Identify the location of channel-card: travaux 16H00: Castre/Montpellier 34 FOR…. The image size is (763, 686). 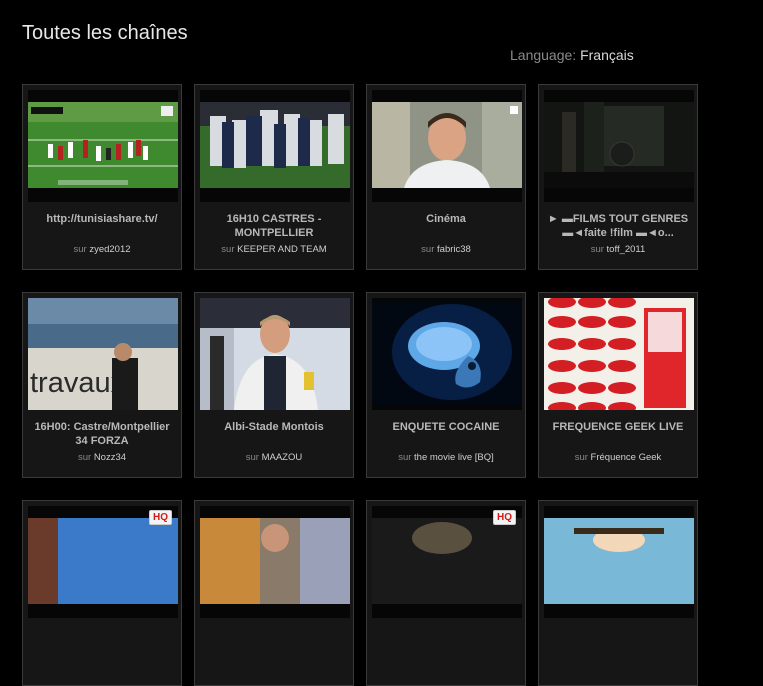
(102, 385).